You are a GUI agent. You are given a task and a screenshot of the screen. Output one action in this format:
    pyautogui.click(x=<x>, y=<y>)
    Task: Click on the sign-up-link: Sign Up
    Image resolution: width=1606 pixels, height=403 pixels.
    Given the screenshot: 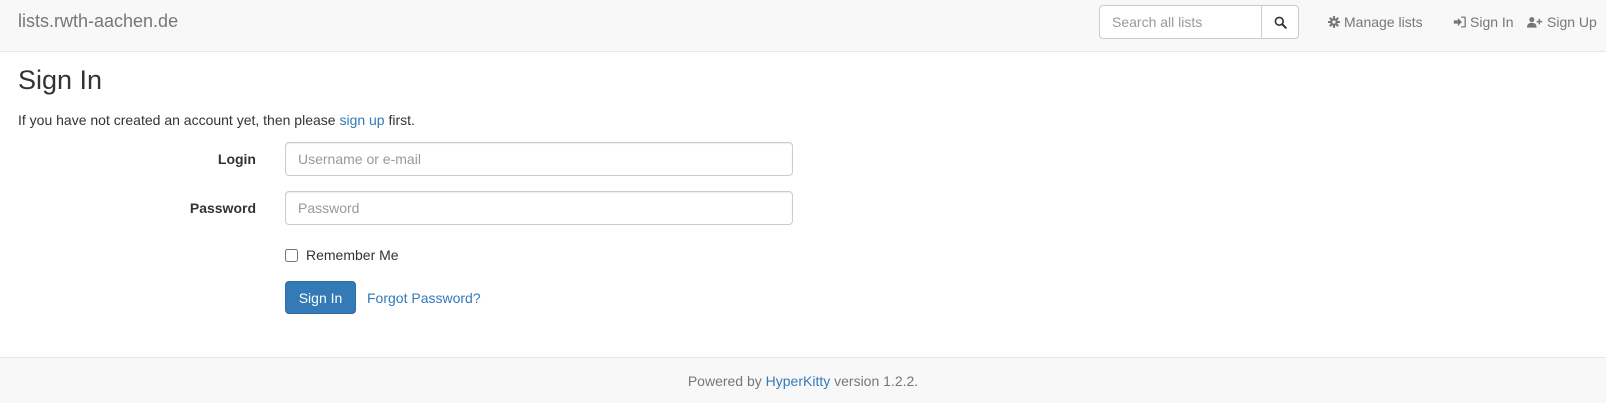 What is the action you would take?
    pyautogui.click(x=1562, y=22)
    